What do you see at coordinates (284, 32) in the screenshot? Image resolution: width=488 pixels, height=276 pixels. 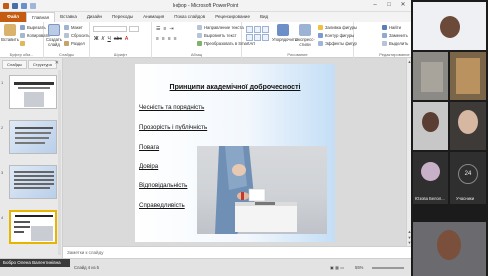 I see `arrange-button: Упорядочить` at bounding box center [284, 32].